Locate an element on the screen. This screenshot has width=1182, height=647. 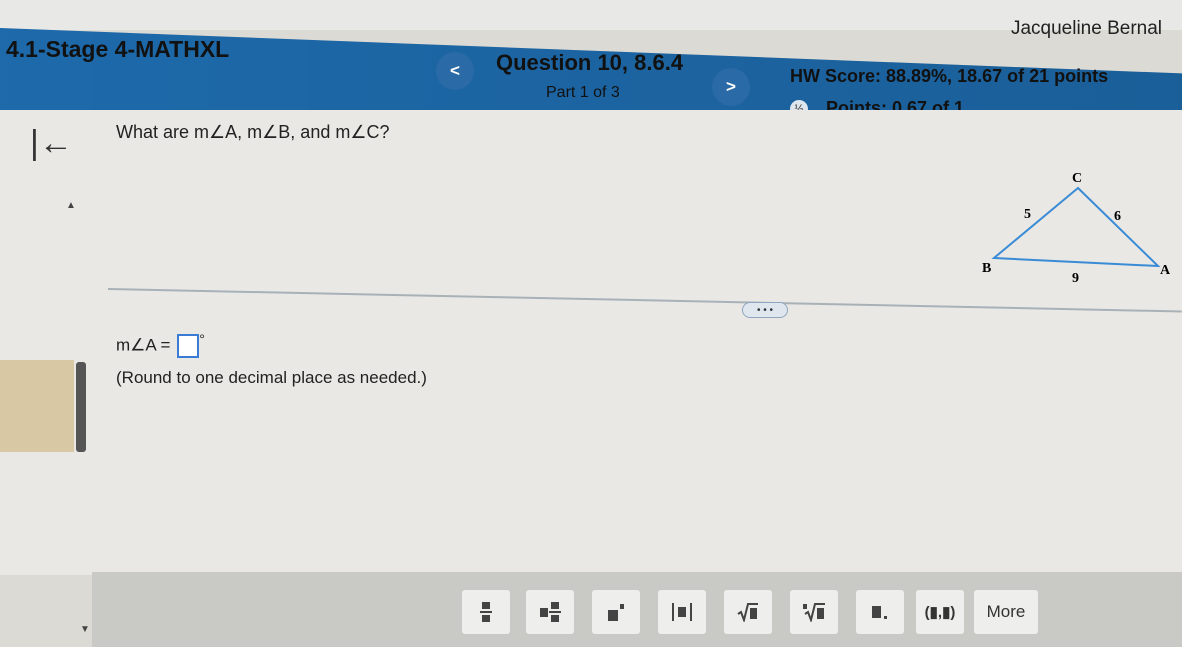
next-question-button: > is located at coordinates (731, 87).